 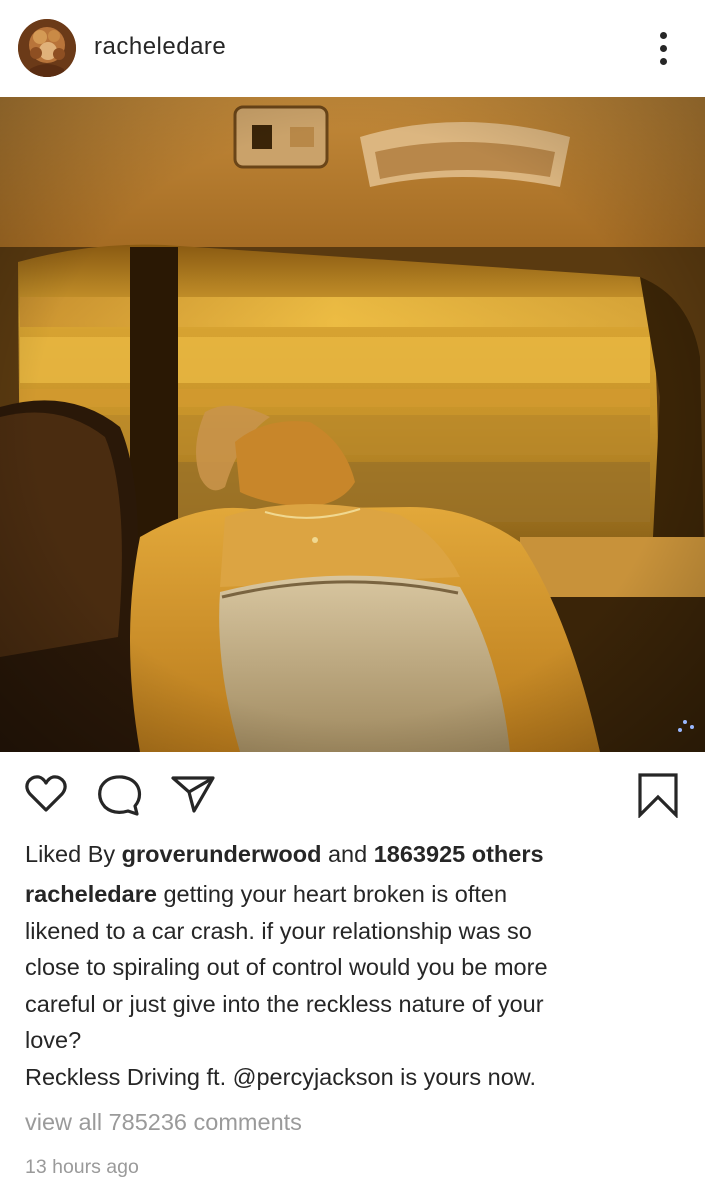 I want to click on post-timestamp: 13 hours ago, so click(x=82, y=1167).